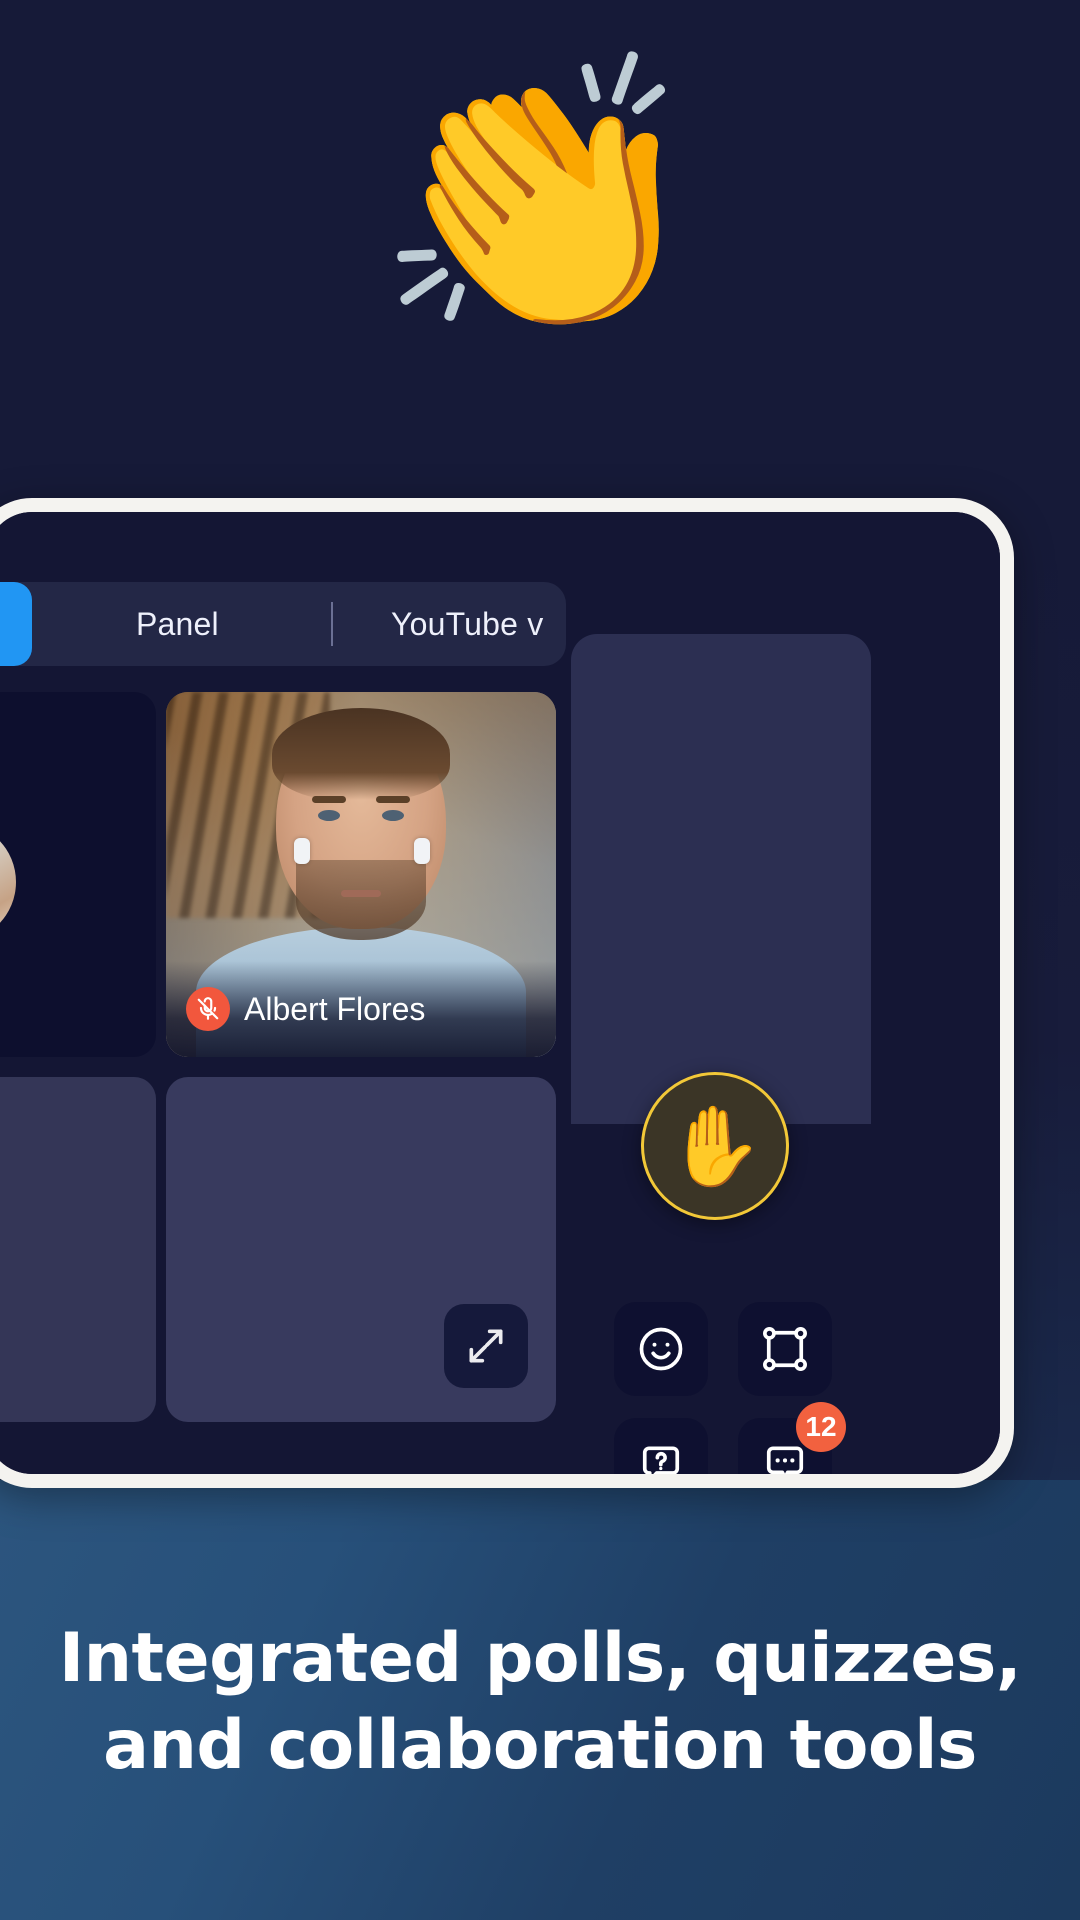  Describe the element at coordinates (730, 1388) in the screenshot. I see `control-icon-grid: 12` at that location.